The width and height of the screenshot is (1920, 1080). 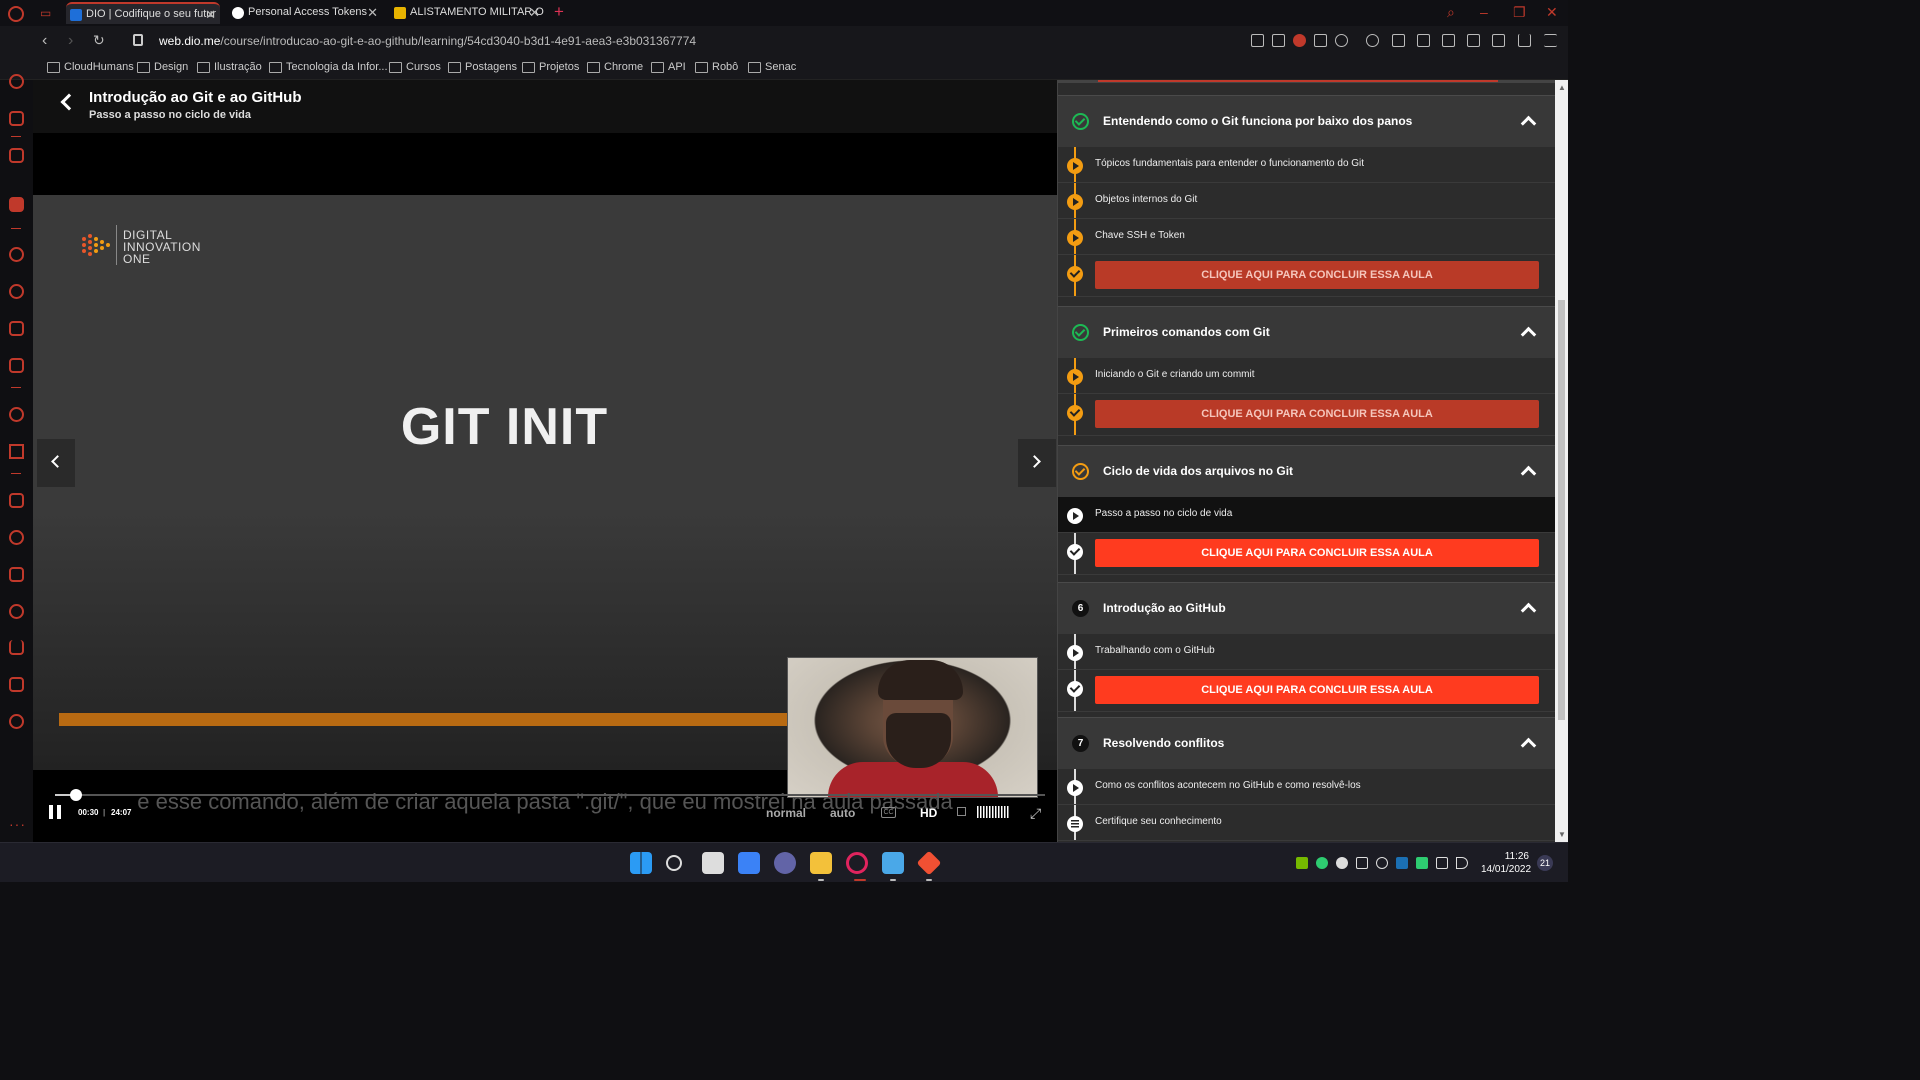 What do you see at coordinates (1320, 40) in the screenshot?
I see `send-icon` at bounding box center [1320, 40].